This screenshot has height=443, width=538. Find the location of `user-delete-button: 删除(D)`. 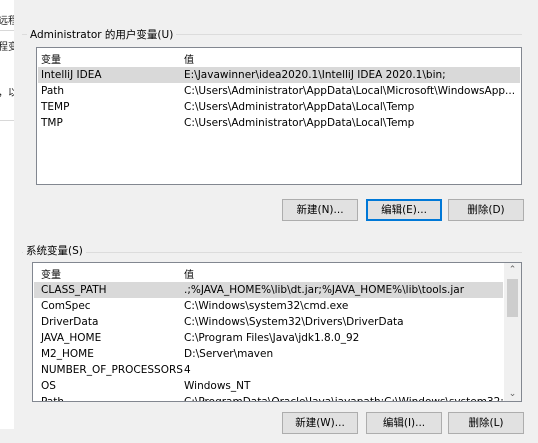

user-delete-button: 删除(D) is located at coordinates (486, 210).